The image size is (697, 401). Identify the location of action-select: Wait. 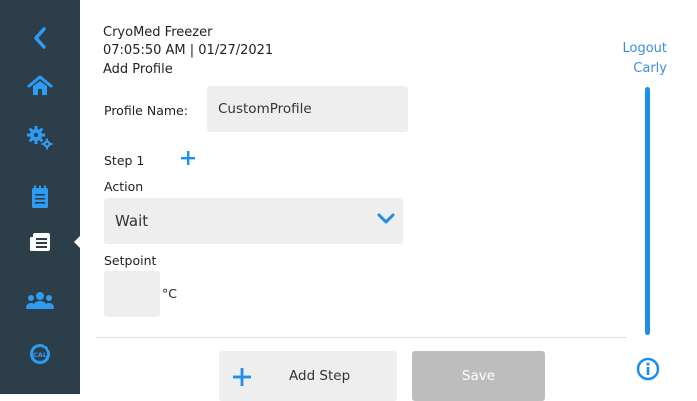
(253, 221).